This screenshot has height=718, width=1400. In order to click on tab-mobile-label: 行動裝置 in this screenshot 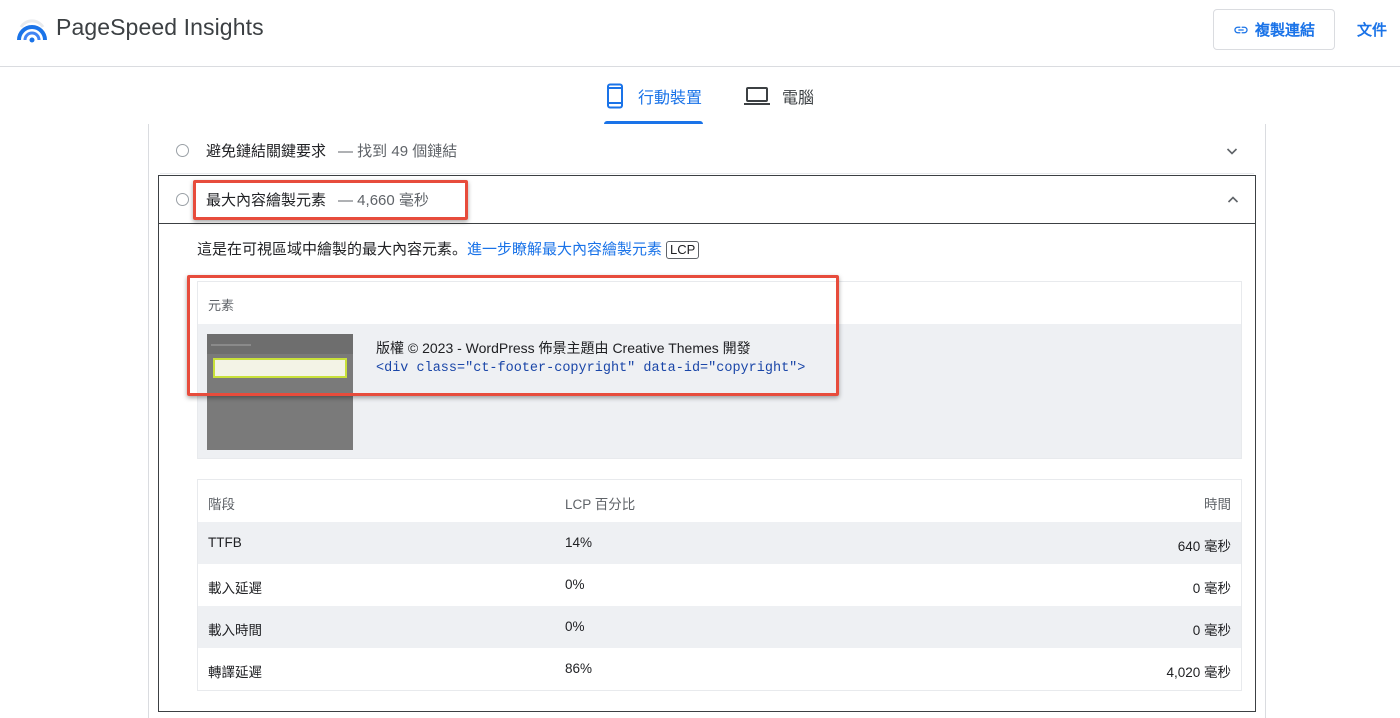, I will do `click(670, 98)`.